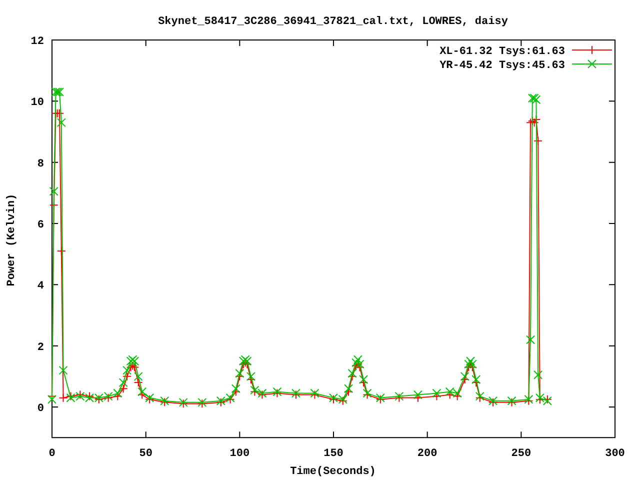  I want to click on x-axis-label: Time(Seconds), so click(333, 472).